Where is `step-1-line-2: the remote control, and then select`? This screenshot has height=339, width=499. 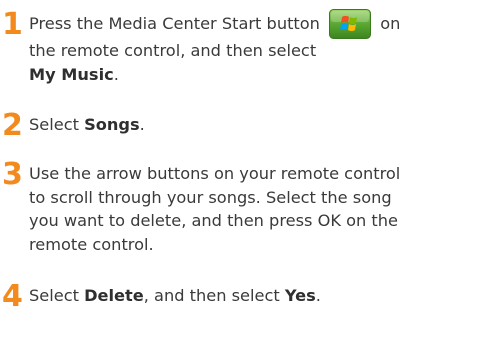
step-1-line-2: the remote control, and then select is located at coordinates (173, 50).